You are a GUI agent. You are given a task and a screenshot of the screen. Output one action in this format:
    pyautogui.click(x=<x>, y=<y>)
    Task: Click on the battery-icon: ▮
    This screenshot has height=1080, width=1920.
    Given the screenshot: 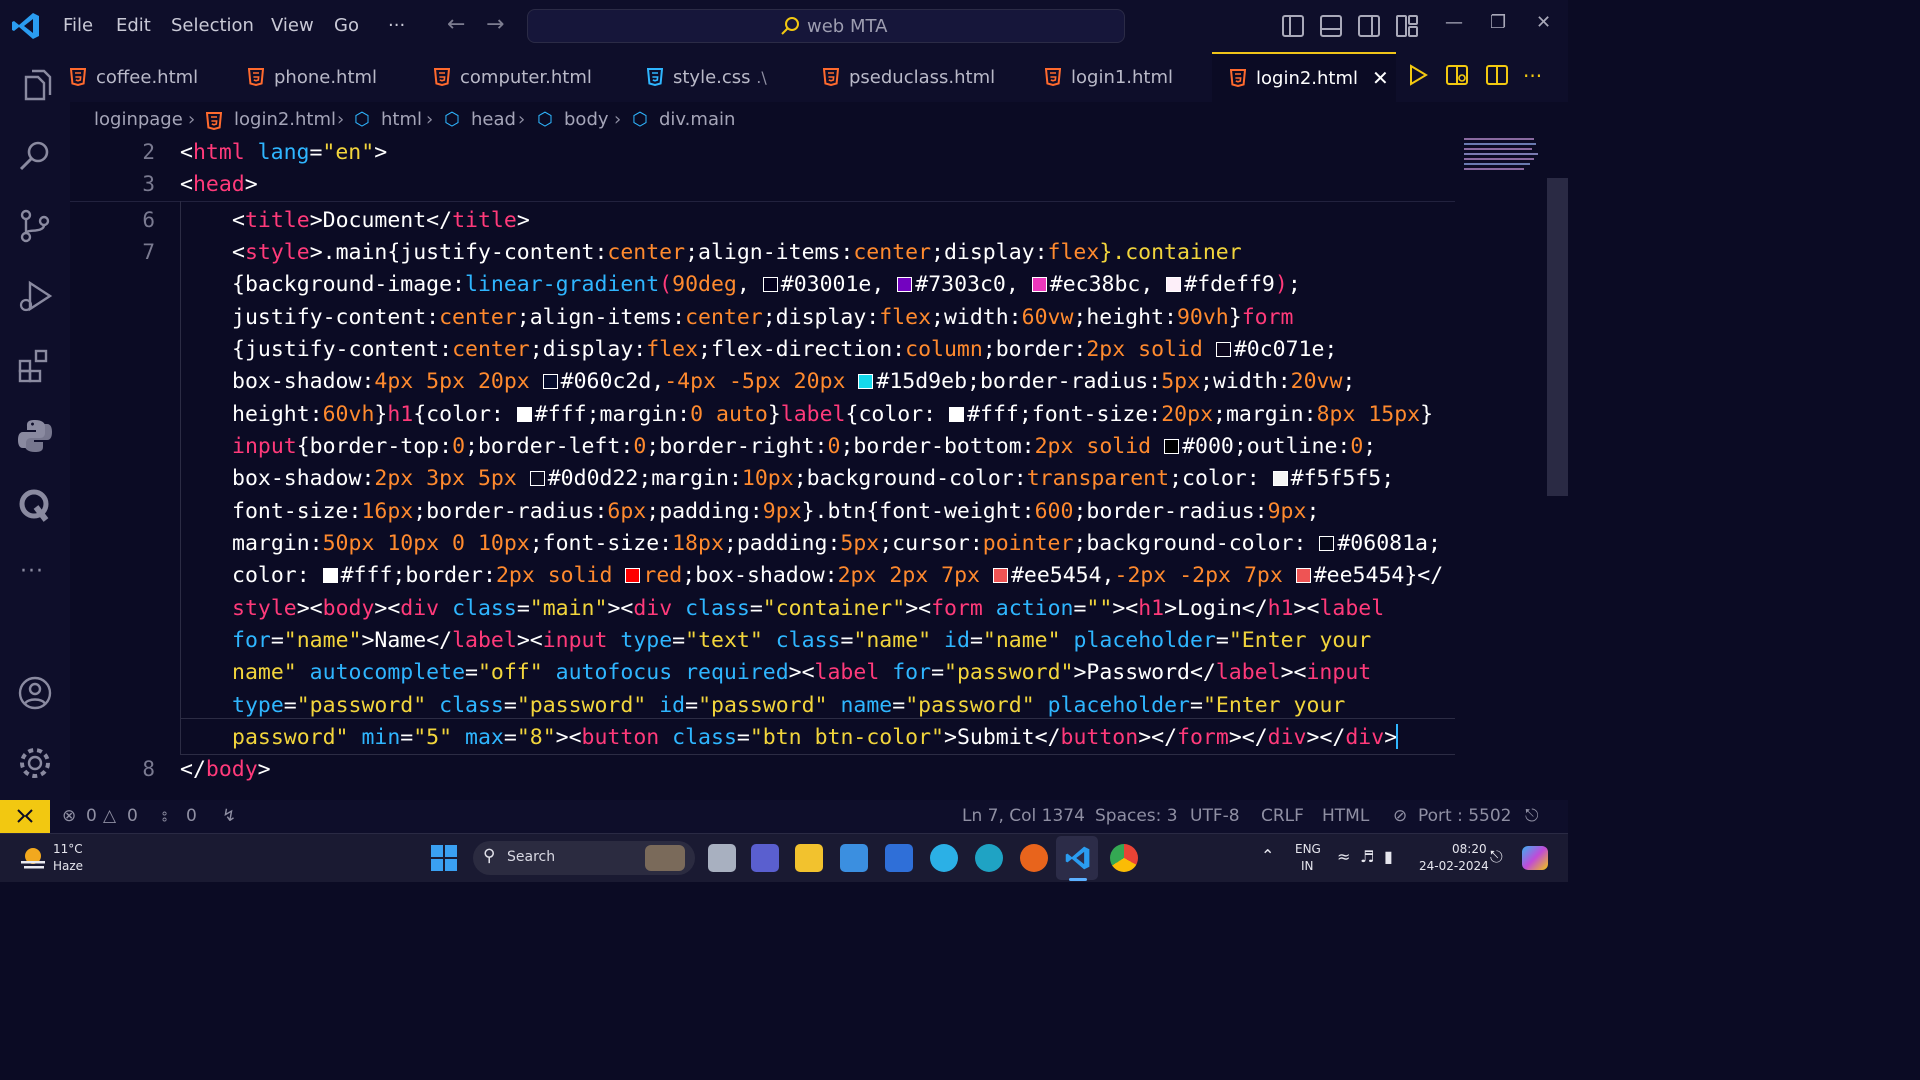 What is the action you would take?
    pyautogui.click(x=1388, y=856)
    